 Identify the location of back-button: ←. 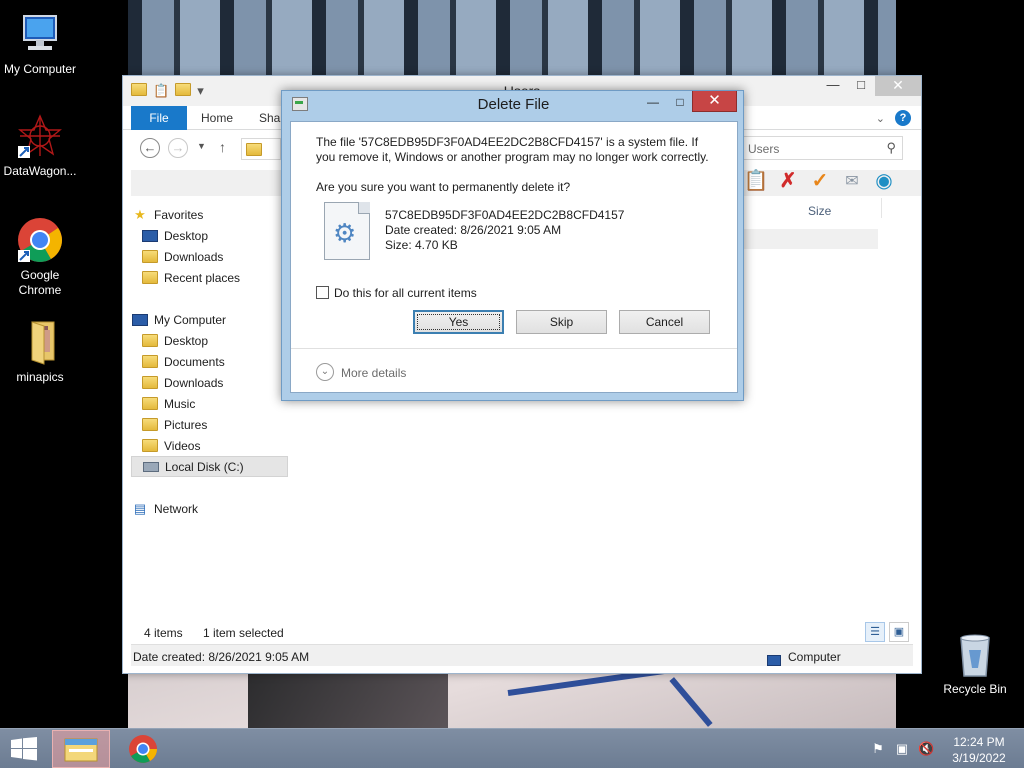
(150, 148).